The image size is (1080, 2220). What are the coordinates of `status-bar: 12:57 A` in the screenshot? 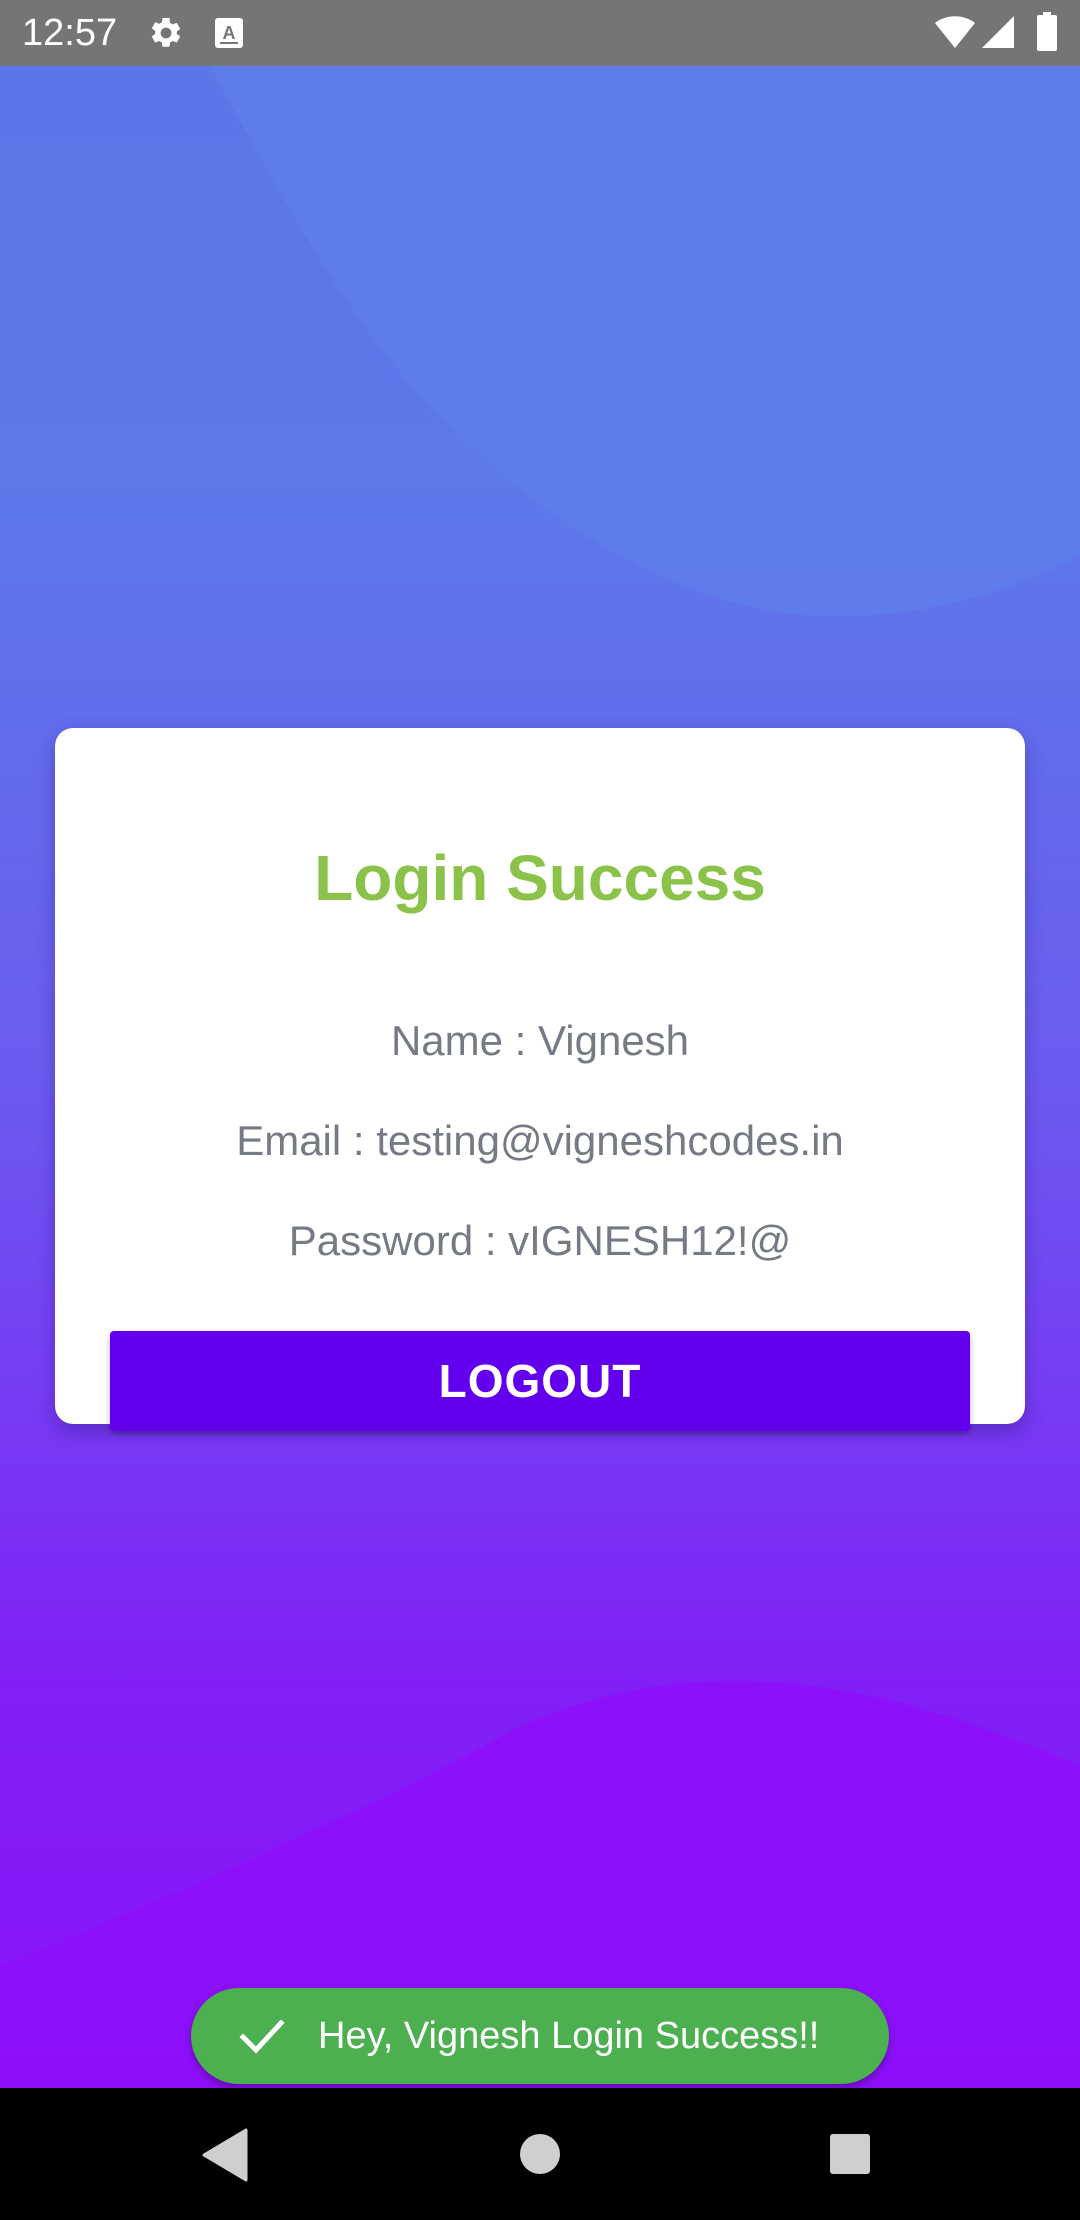 It's located at (540, 33).